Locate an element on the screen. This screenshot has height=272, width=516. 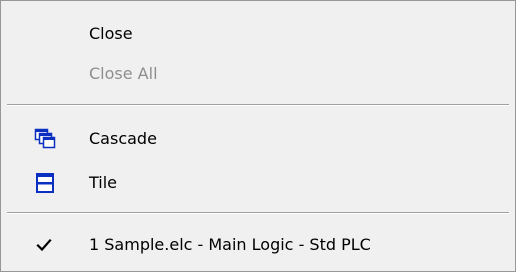
menu-item-label: Close All is located at coordinates (123, 74).